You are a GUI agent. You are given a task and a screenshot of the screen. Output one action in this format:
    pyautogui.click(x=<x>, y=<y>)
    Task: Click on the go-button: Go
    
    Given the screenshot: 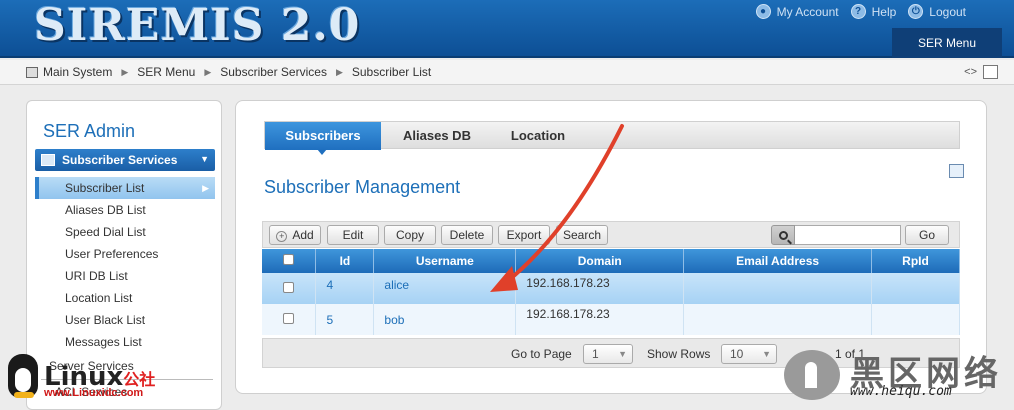 What is the action you would take?
    pyautogui.click(x=927, y=235)
    